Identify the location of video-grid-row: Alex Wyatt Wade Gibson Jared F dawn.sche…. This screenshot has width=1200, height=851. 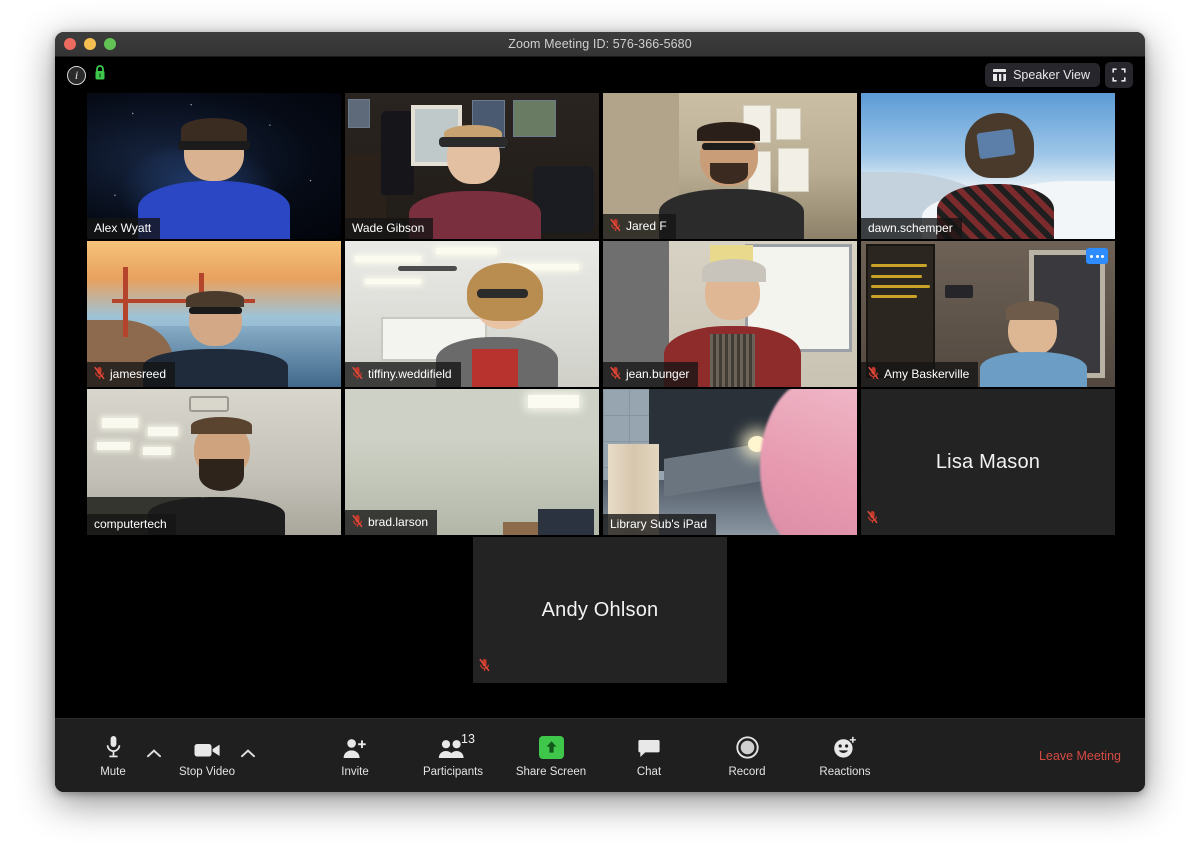
(601, 166).